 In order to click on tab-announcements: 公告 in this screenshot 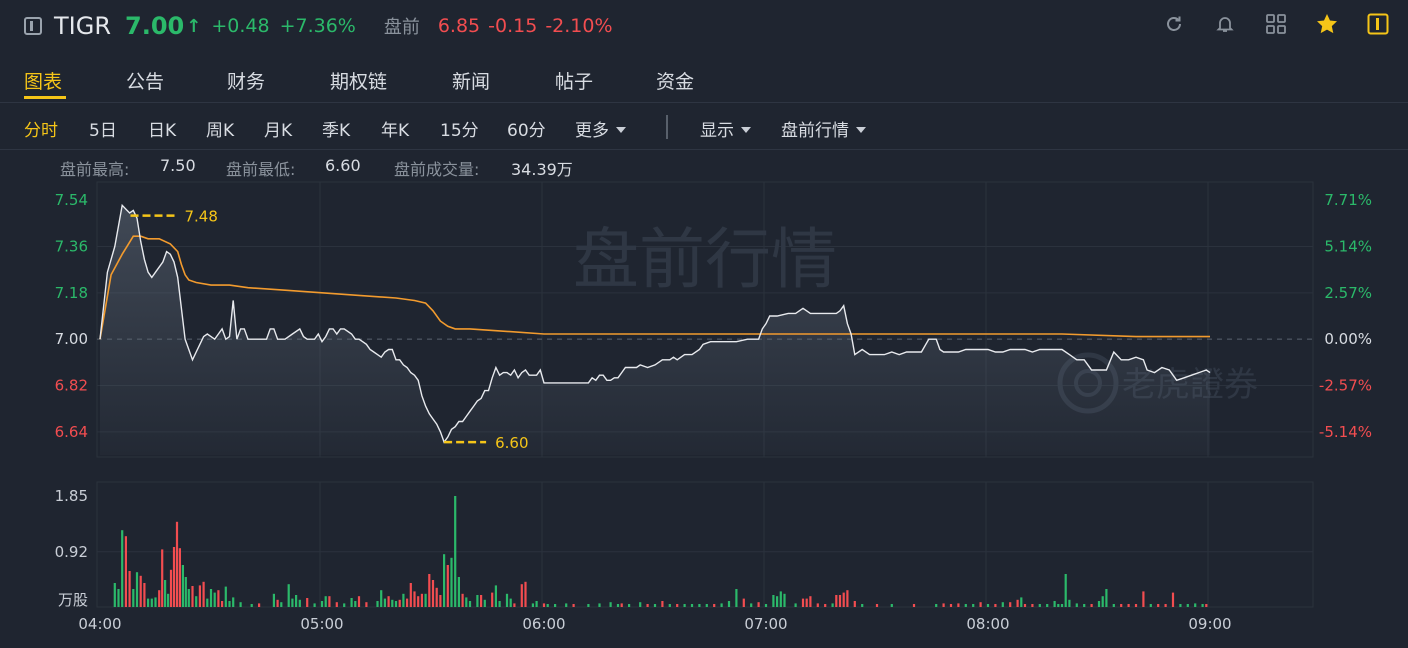, I will do `click(145, 80)`.